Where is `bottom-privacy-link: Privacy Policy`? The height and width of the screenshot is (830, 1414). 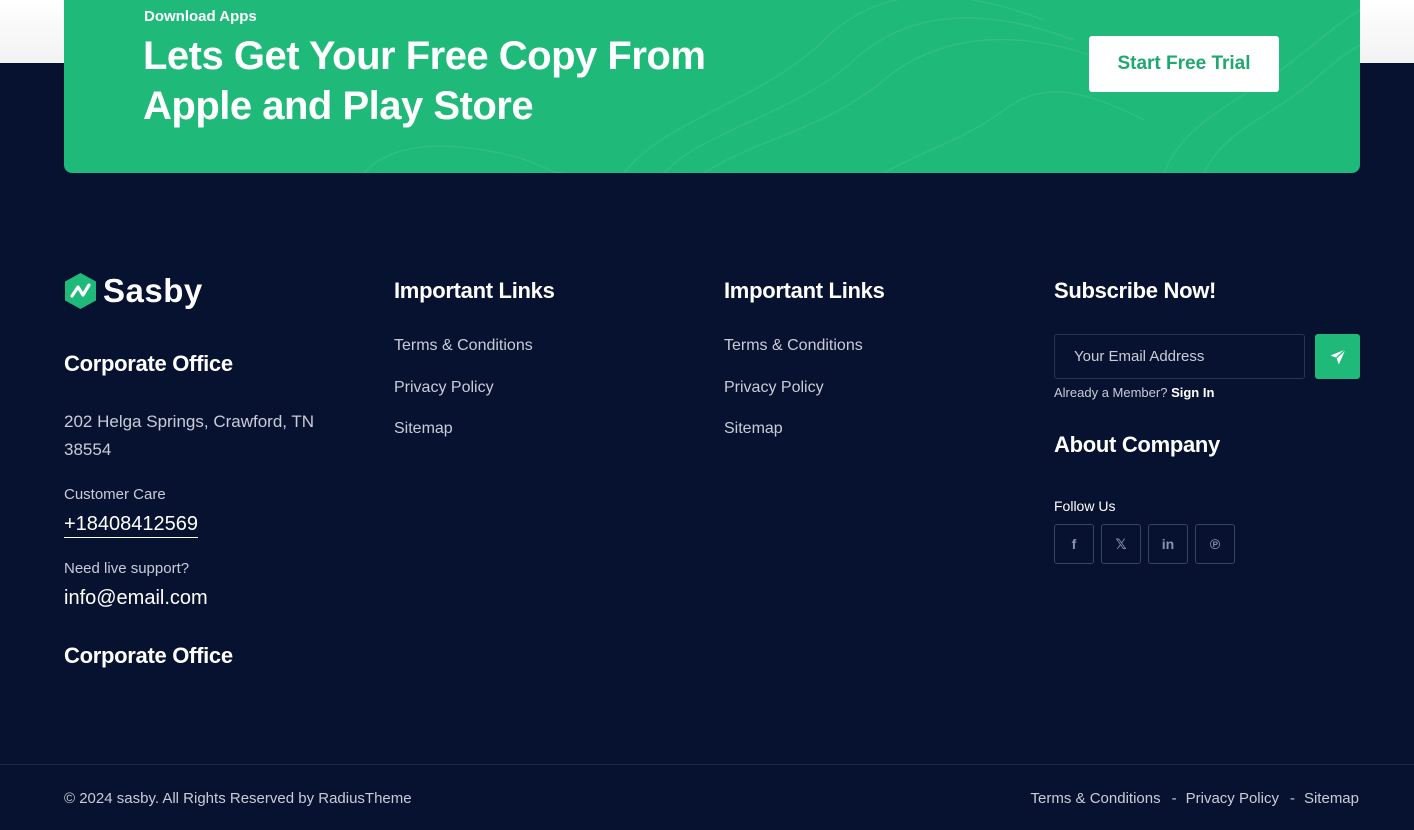 bottom-privacy-link: Privacy Policy is located at coordinates (1232, 798).